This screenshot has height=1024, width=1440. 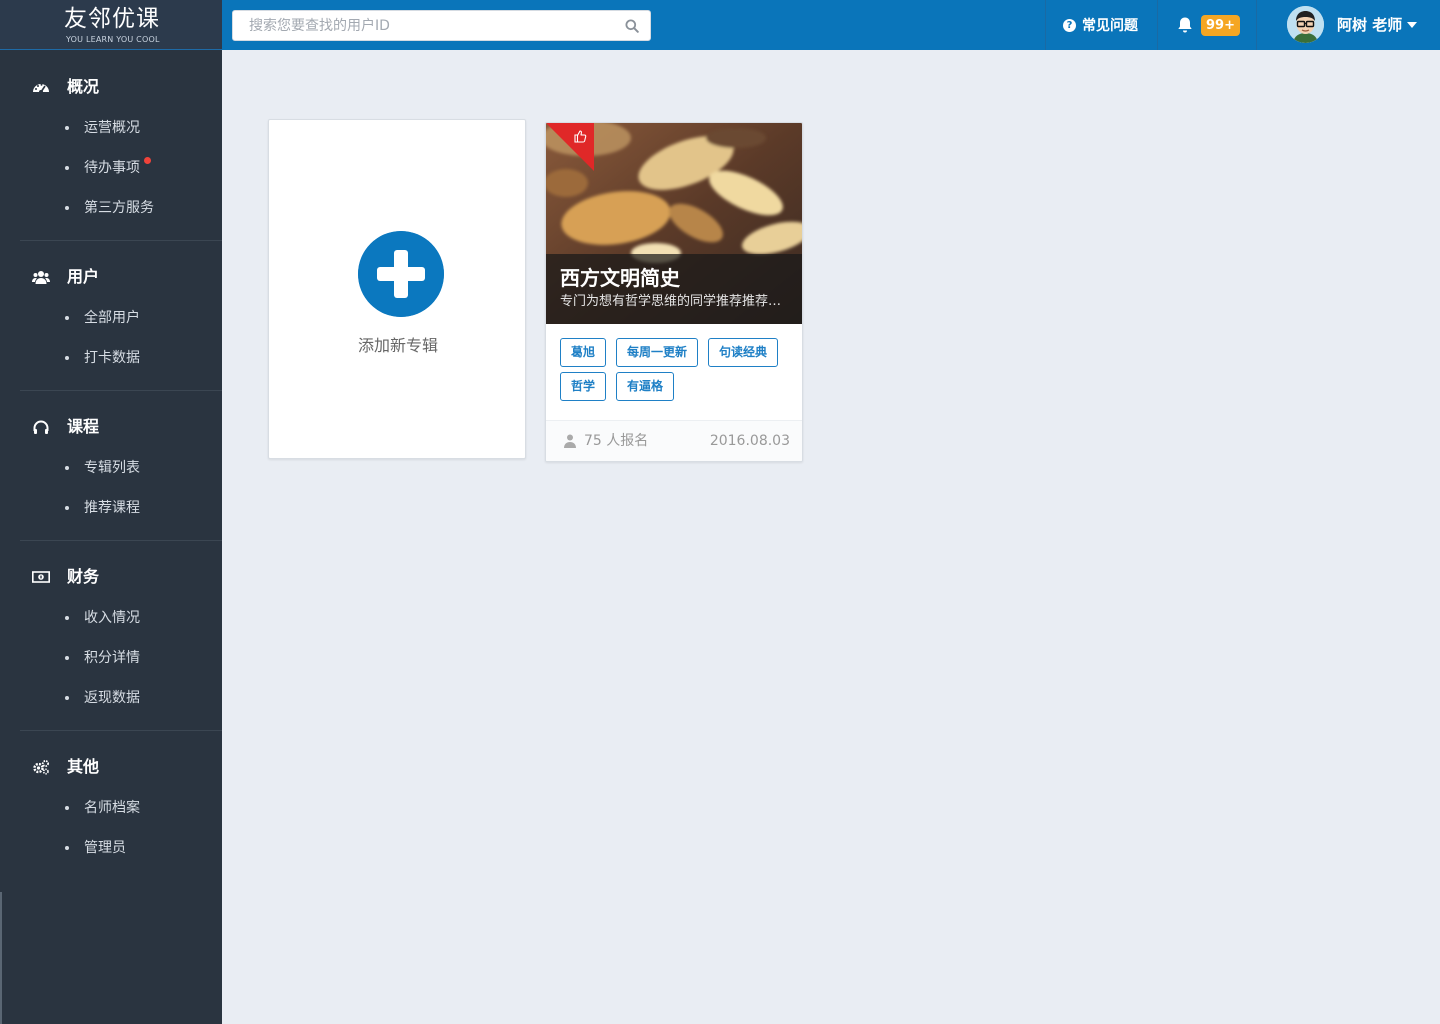 I want to click on sidebar-item-operations: 运营概况, so click(x=143, y=128).